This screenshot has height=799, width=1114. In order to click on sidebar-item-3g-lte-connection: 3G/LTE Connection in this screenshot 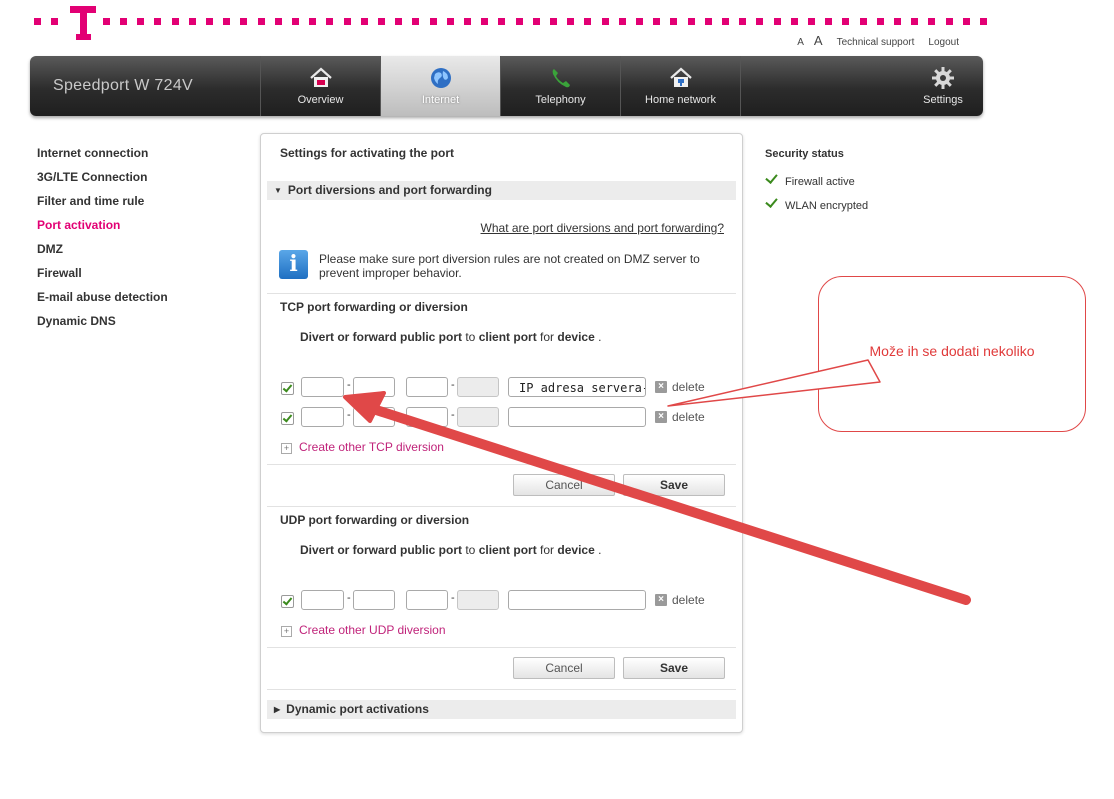, I will do `click(102, 182)`.